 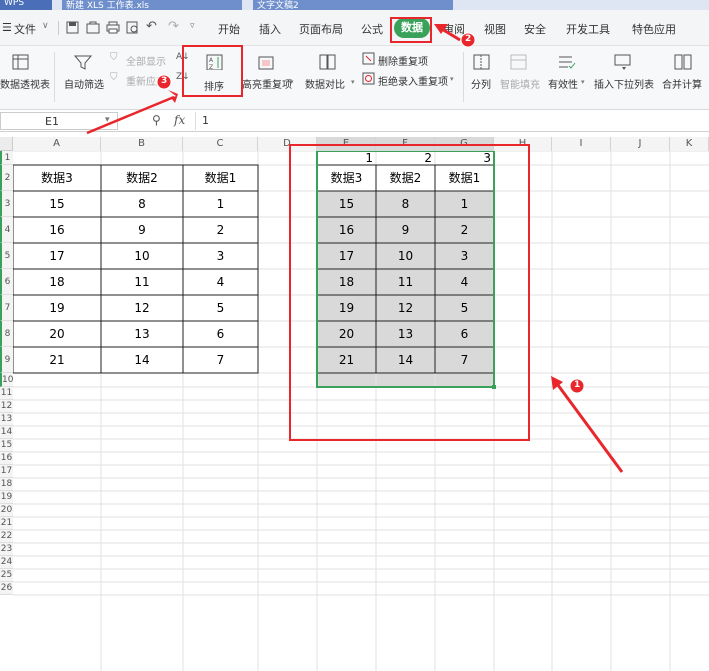 I want to click on highlight-box-sort, so click(x=212, y=71).